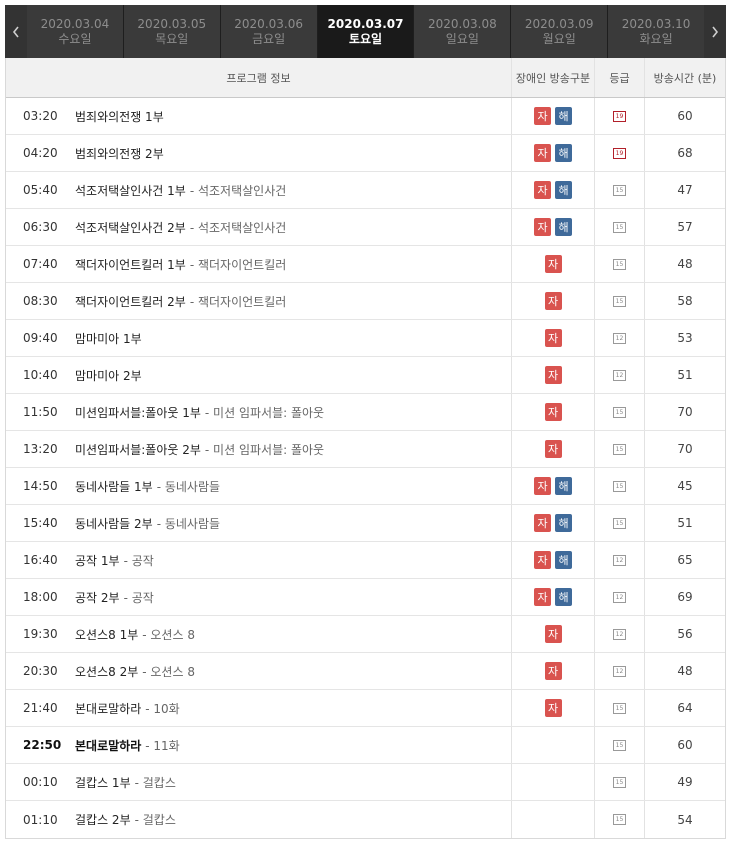 The height and width of the screenshot is (845, 731). I want to click on next-week-button, so click(715, 31).